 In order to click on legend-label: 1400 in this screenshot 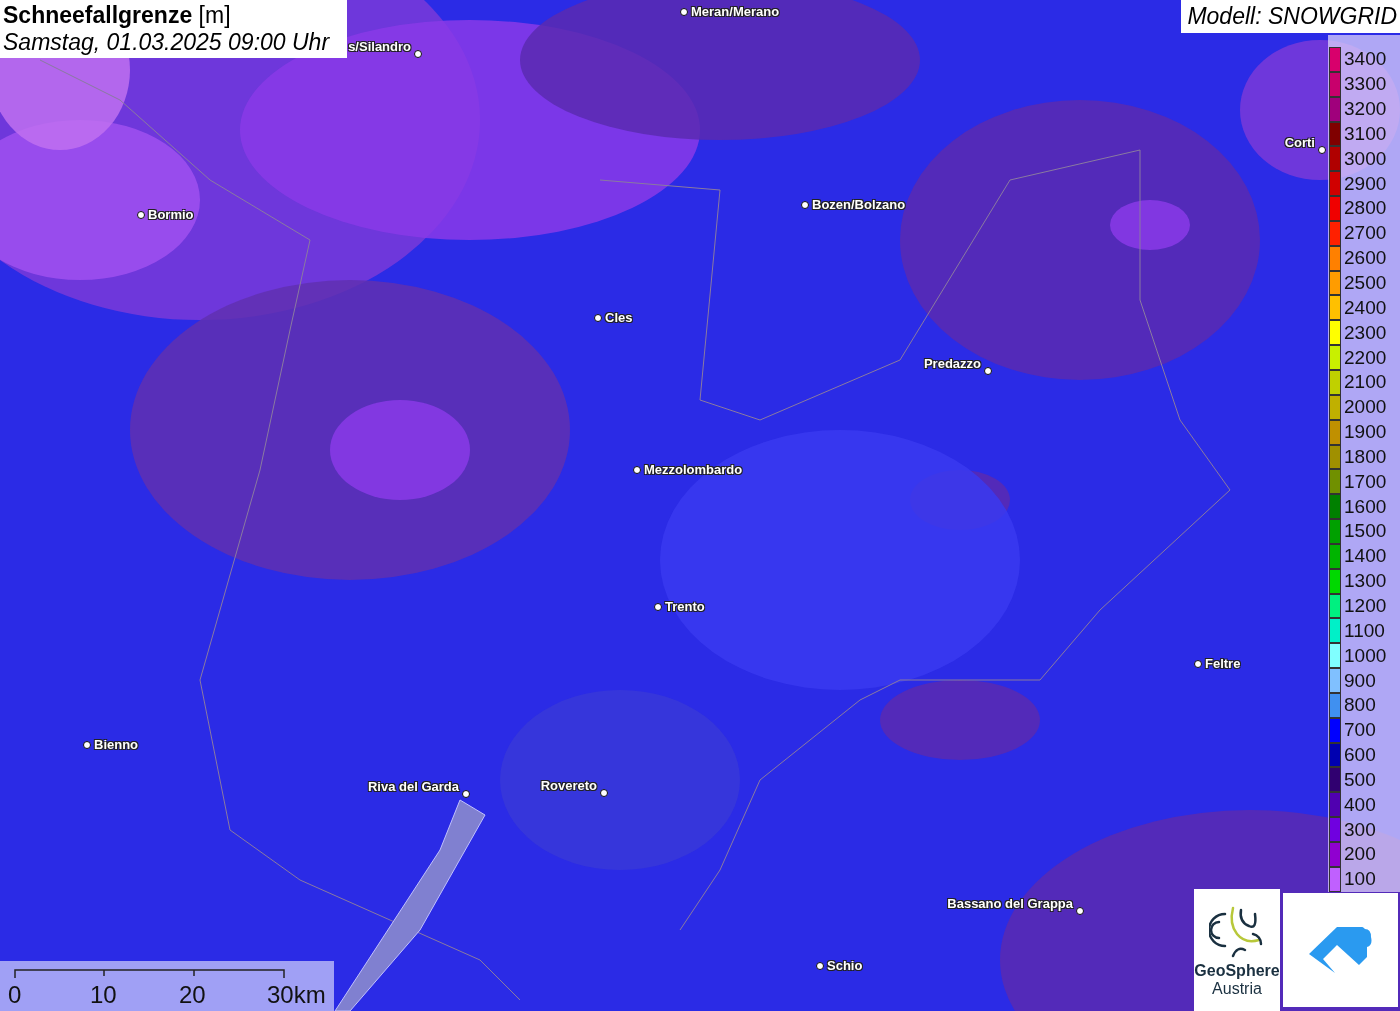, I will do `click(1365, 556)`.